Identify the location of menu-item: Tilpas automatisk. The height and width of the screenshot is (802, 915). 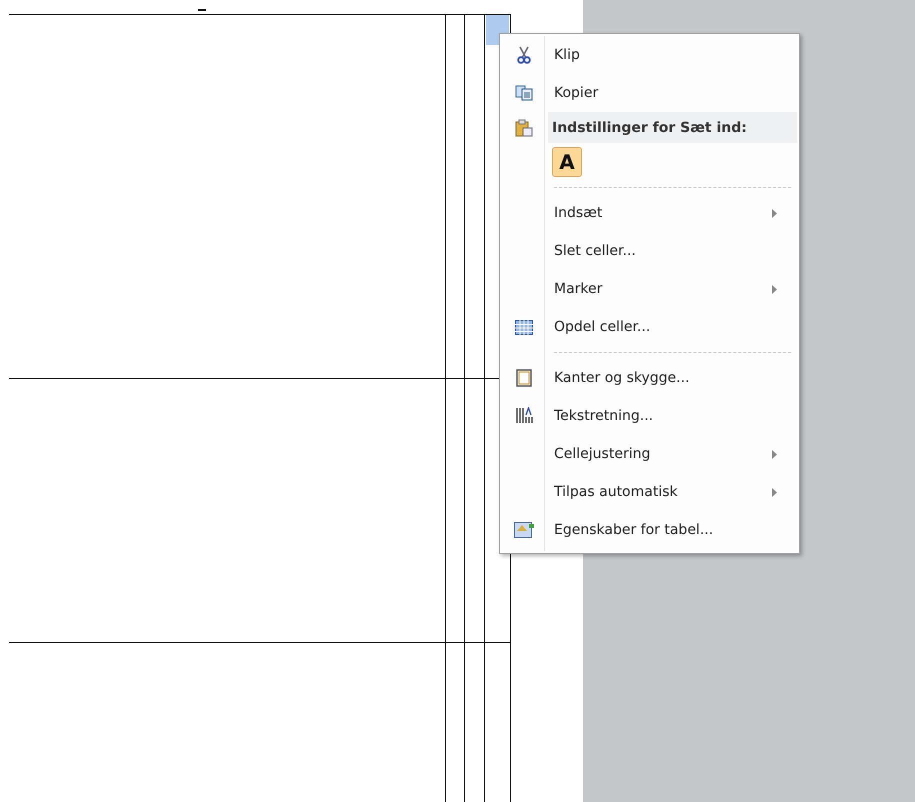
(612, 492).